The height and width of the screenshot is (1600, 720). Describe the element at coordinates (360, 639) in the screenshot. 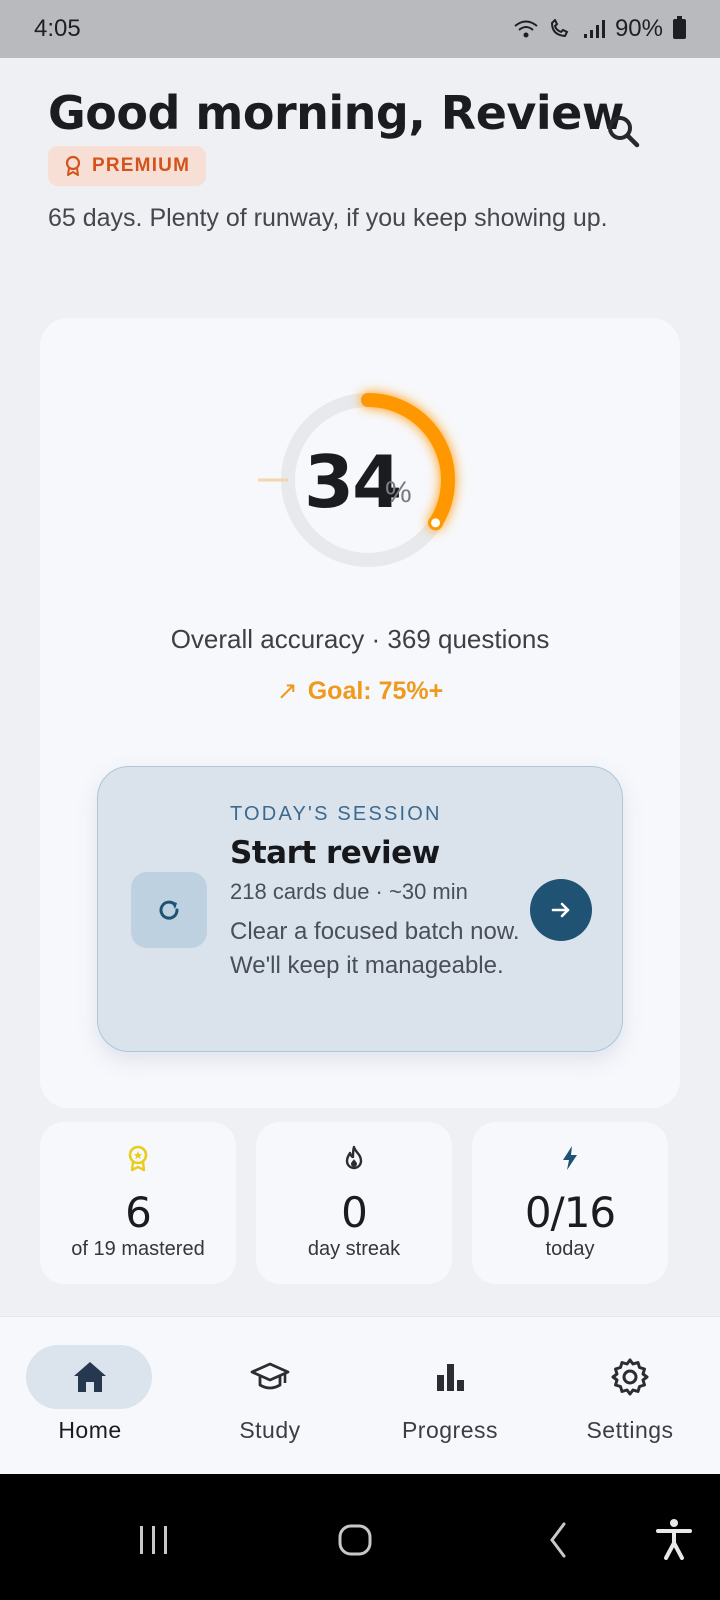

I see `accuracy-summary: Overall accuracy · 369 questions` at that location.